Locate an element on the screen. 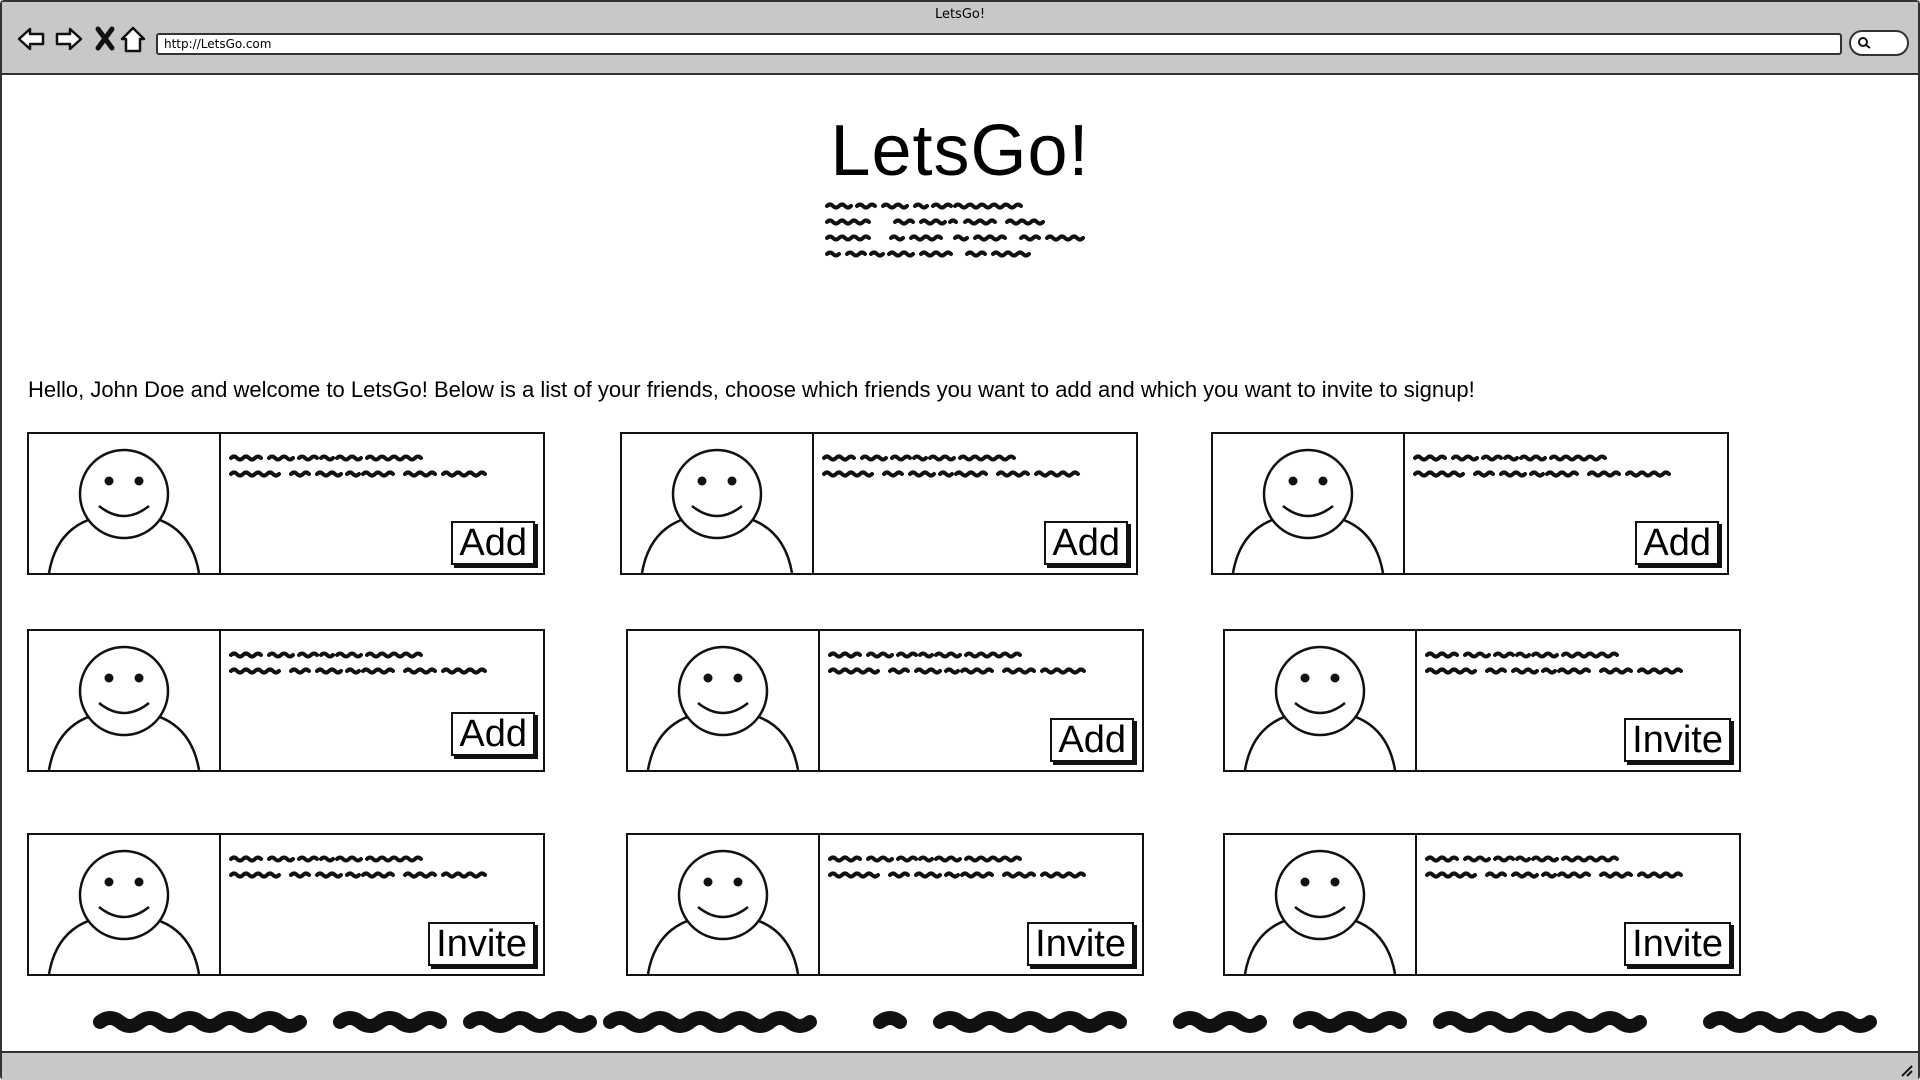  footer-placeholder-text is located at coordinates (985, 1022).